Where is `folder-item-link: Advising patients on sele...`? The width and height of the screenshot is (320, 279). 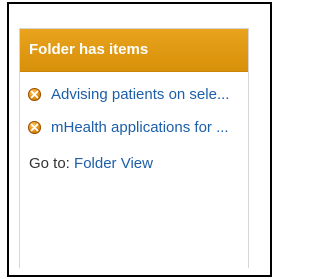 folder-item-link: Advising patients on sele... is located at coordinates (140, 94).